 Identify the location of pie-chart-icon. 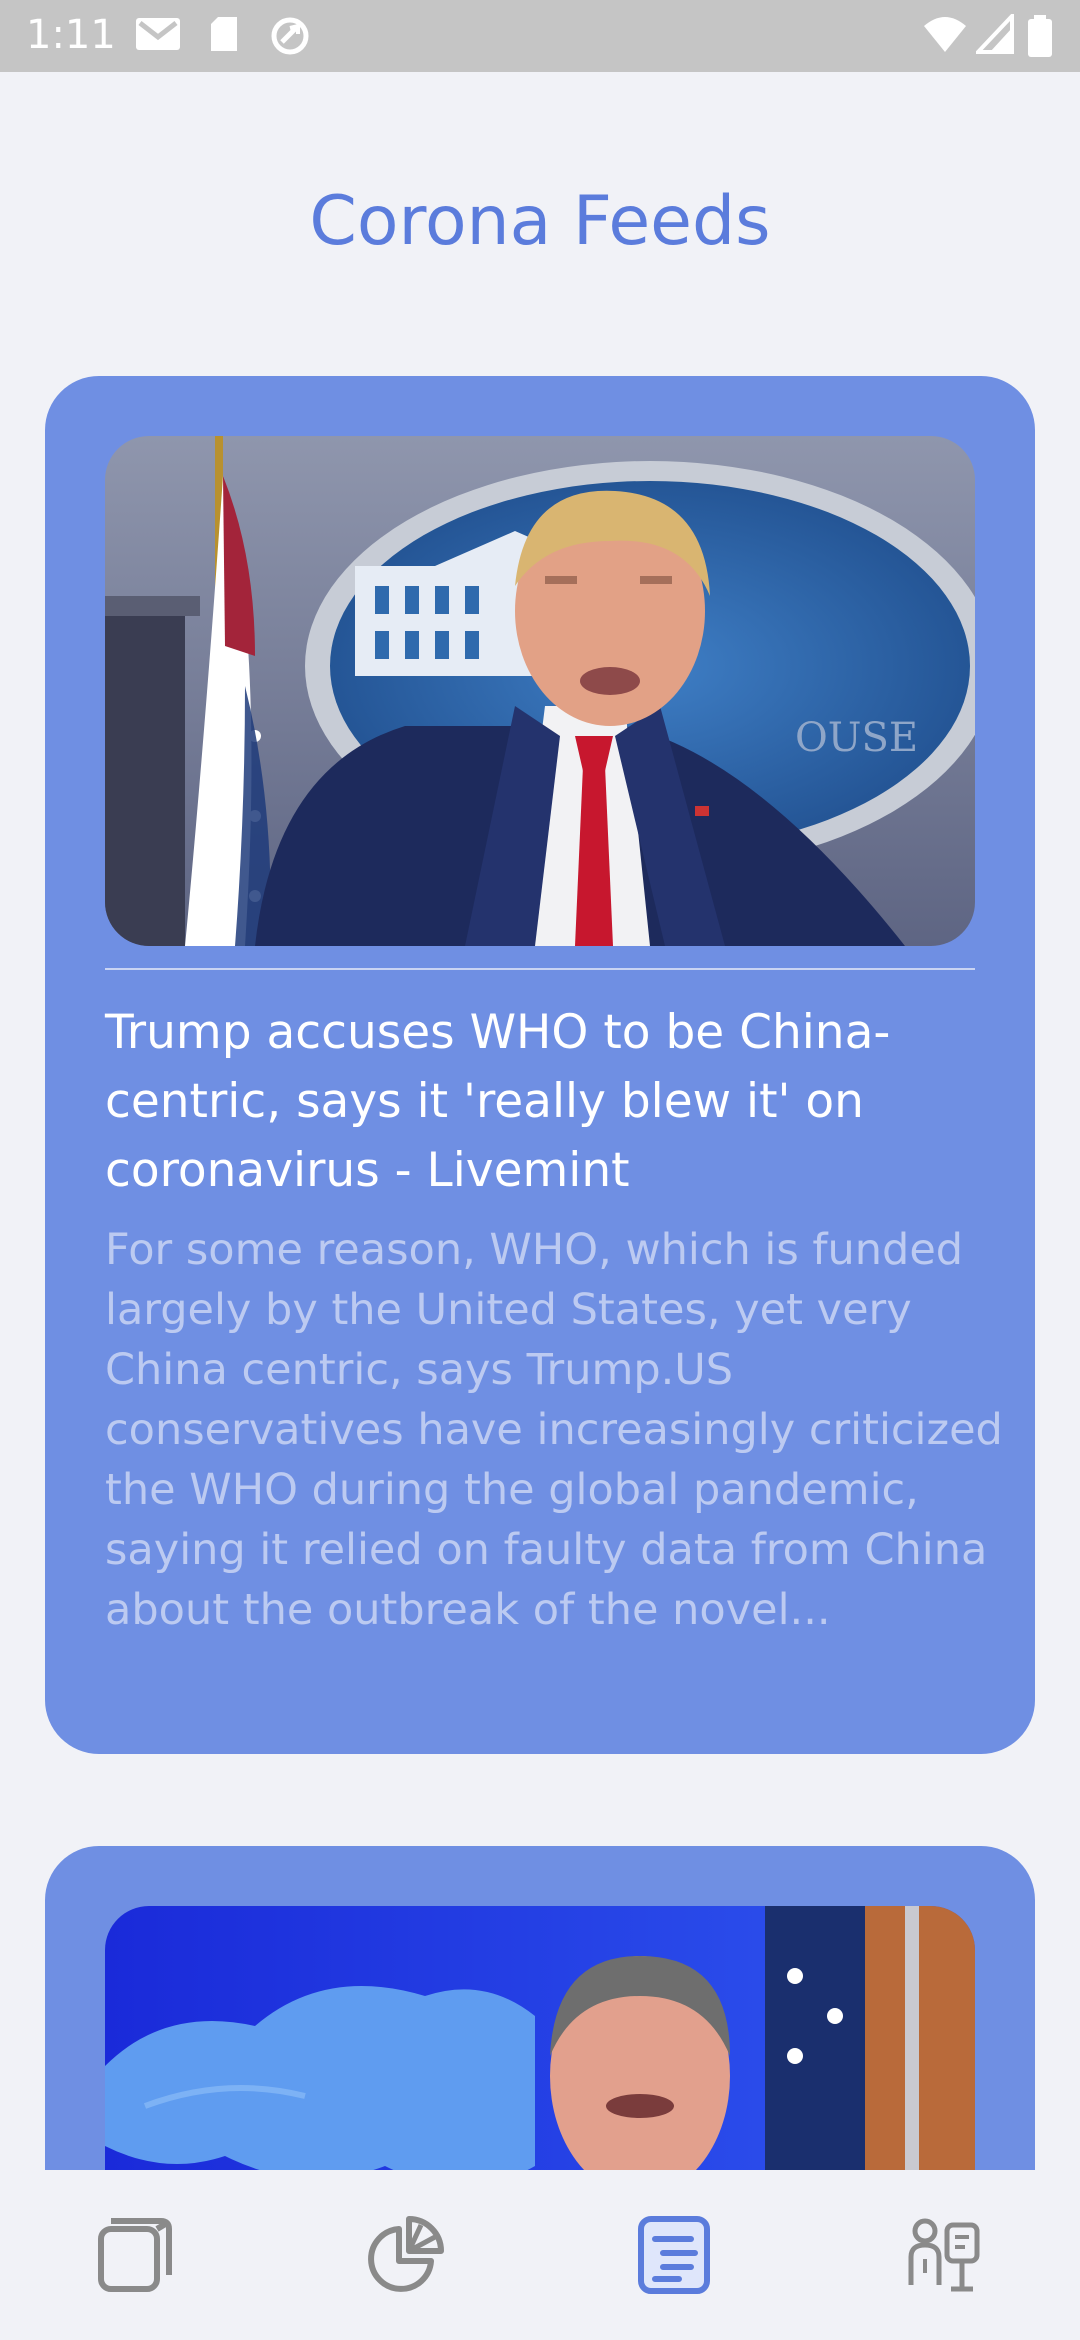
(406, 2254).